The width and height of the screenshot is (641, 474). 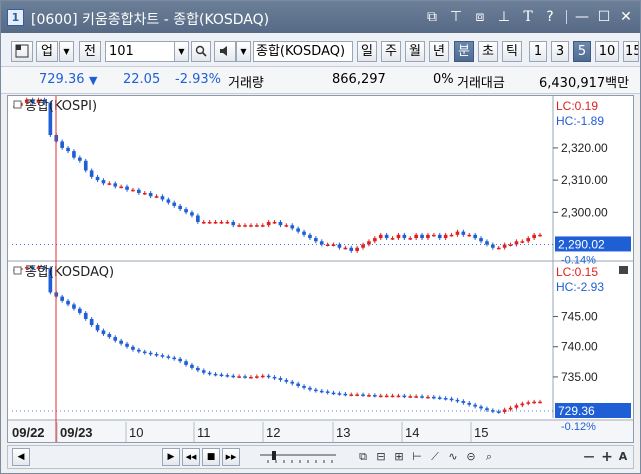 What do you see at coordinates (22, 51) in the screenshot?
I see `layout-icon` at bounding box center [22, 51].